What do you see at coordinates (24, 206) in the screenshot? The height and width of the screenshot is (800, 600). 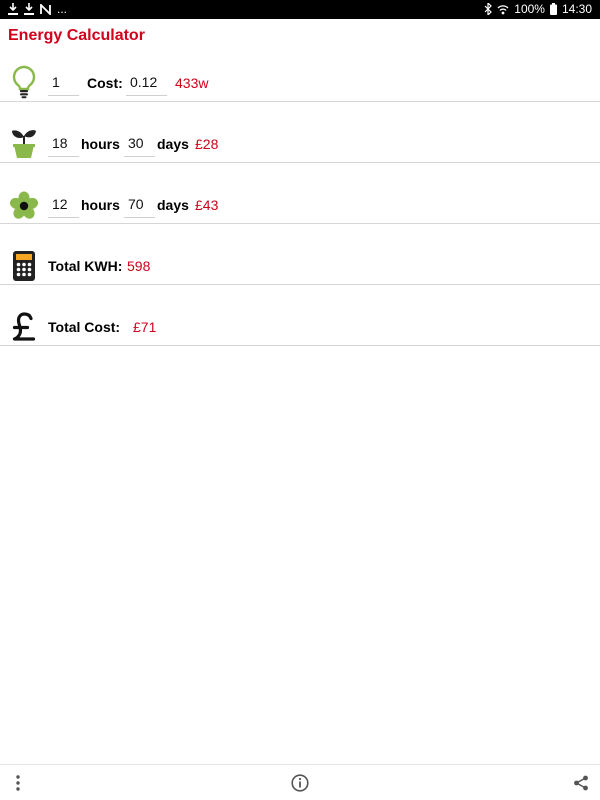 I see `fan-icon` at bounding box center [24, 206].